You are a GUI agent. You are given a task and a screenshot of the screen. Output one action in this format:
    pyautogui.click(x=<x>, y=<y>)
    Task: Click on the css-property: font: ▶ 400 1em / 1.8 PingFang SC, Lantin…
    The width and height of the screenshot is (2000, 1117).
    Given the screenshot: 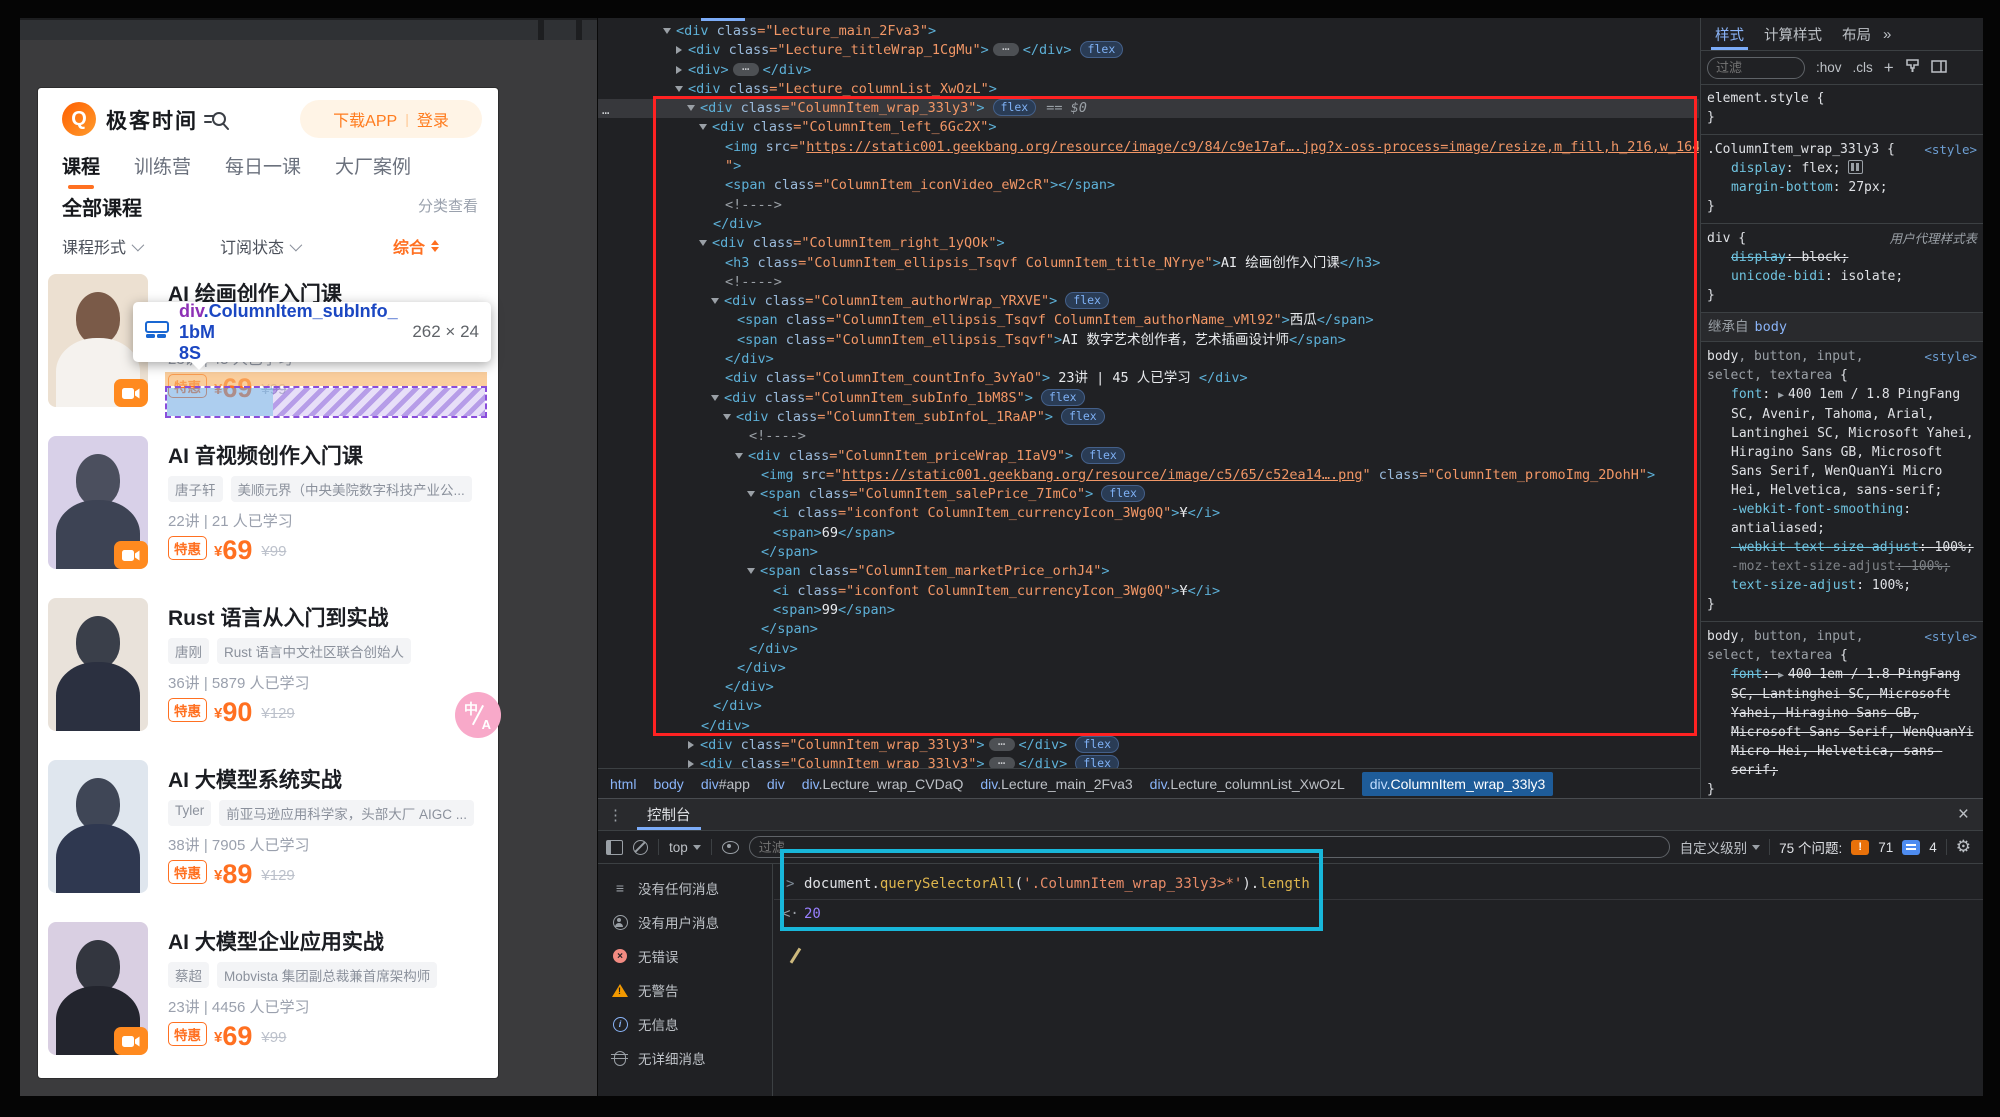 What is the action you would take?
    pyautogui.click(x=1842, y=722)
    